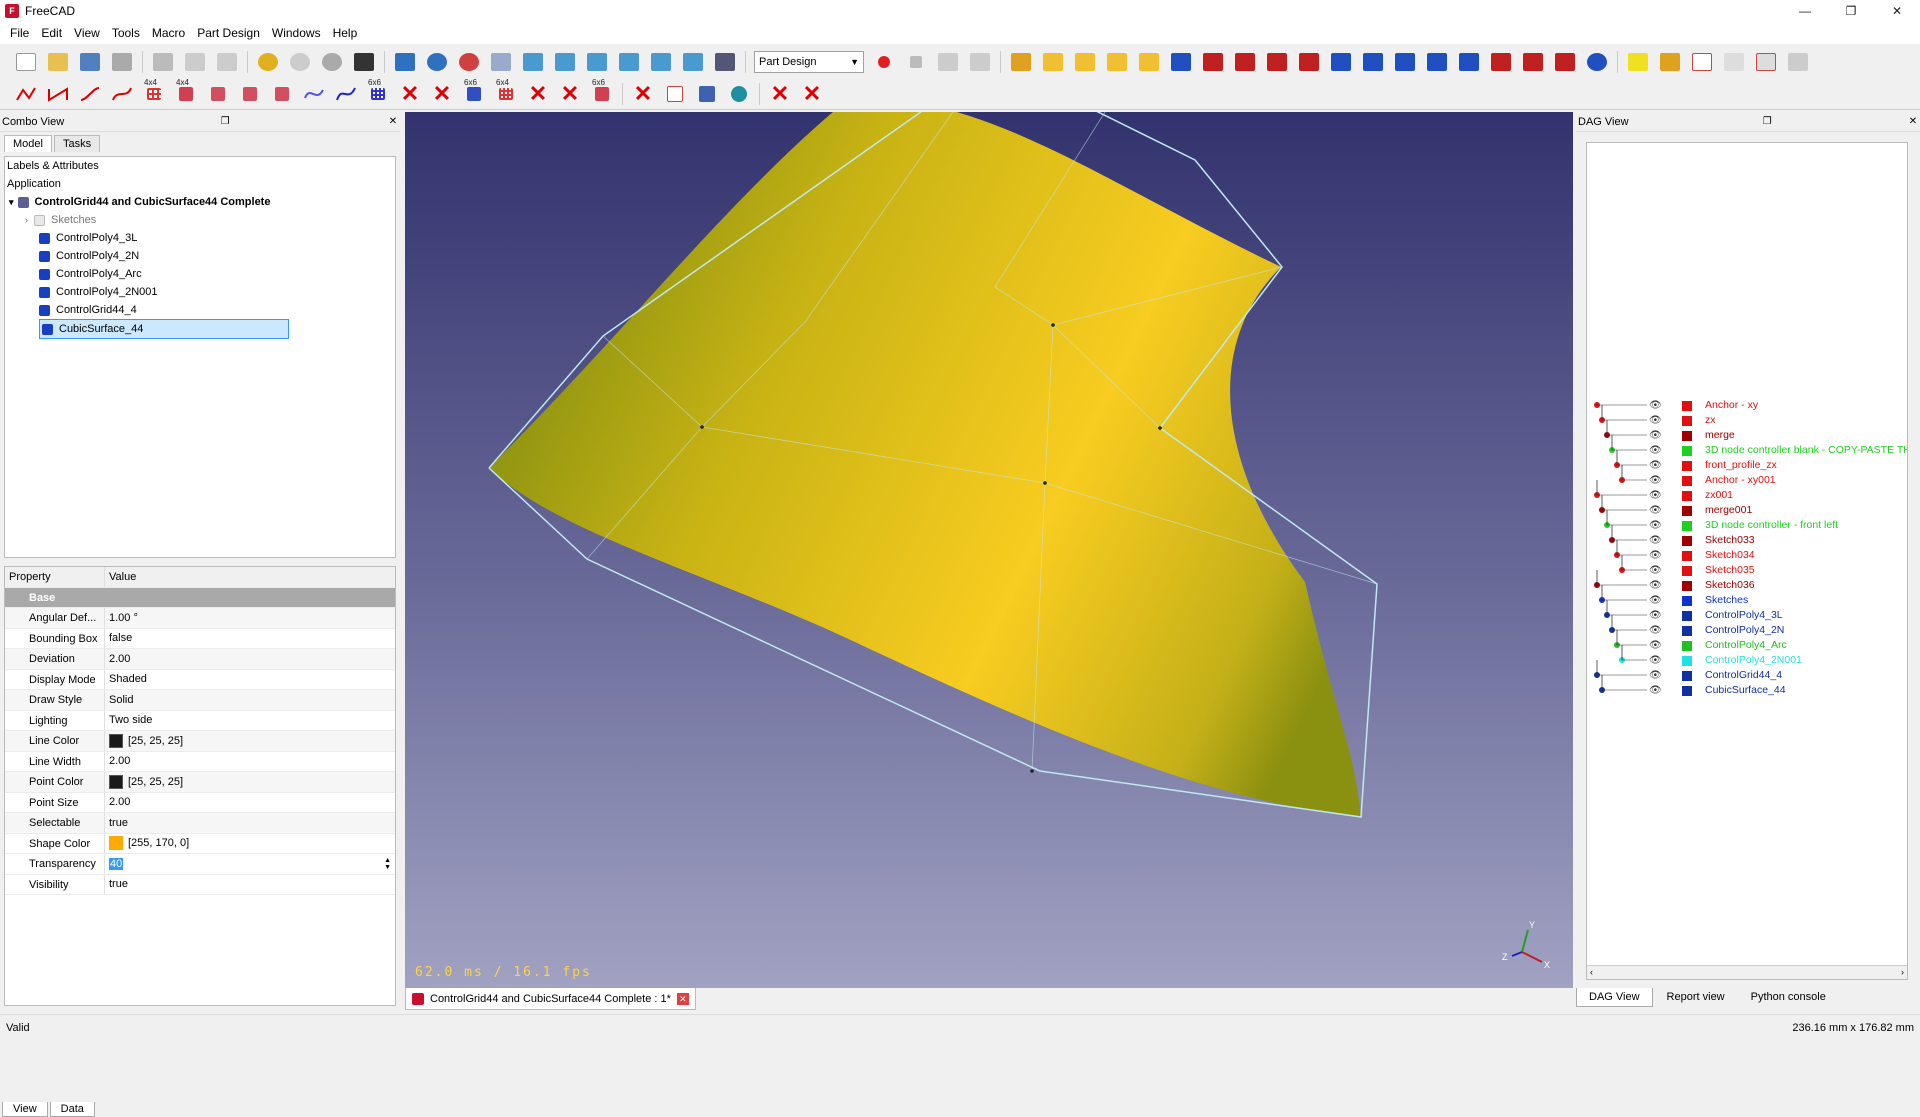  What do you see at coordinates (90, 94) in the screenshot?
I see `cubic-curve-button` at bounding box center [90, 94].